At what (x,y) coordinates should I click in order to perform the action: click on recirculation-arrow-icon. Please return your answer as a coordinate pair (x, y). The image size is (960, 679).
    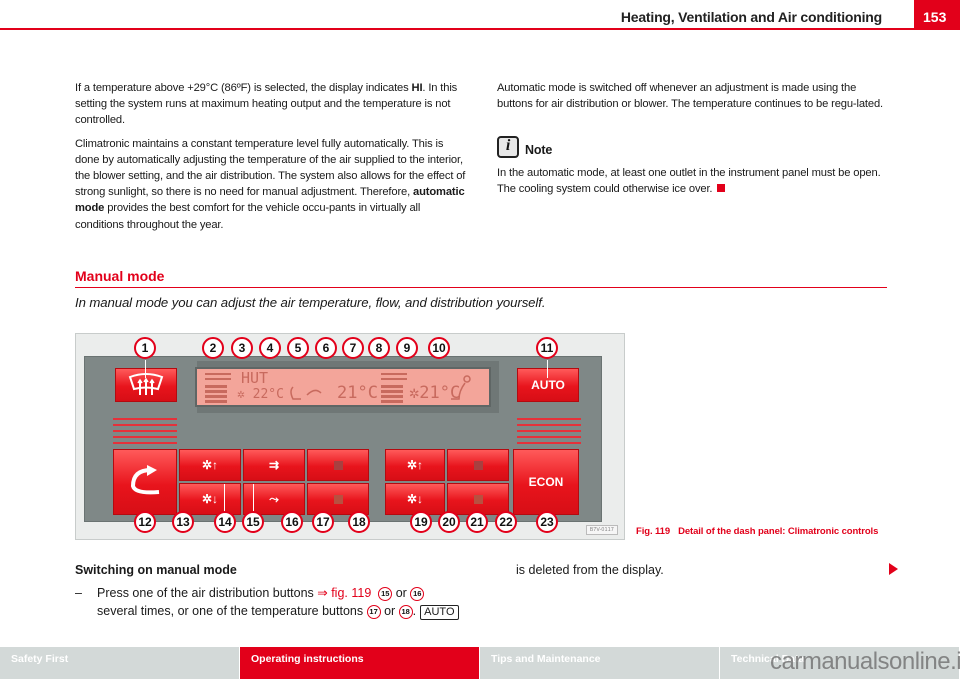
    Looking at the image, I should click on (145, 480).